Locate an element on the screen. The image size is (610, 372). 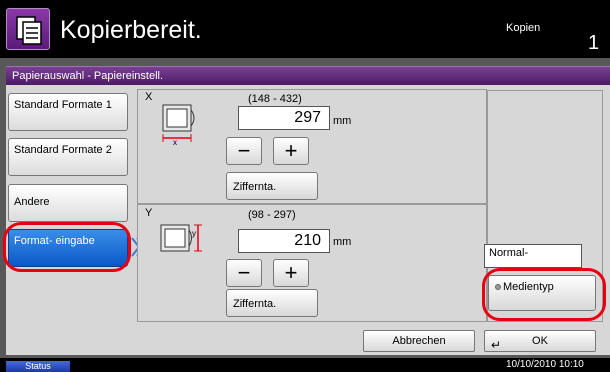
x-value-field: 297 is located at coordinates (284, 118).